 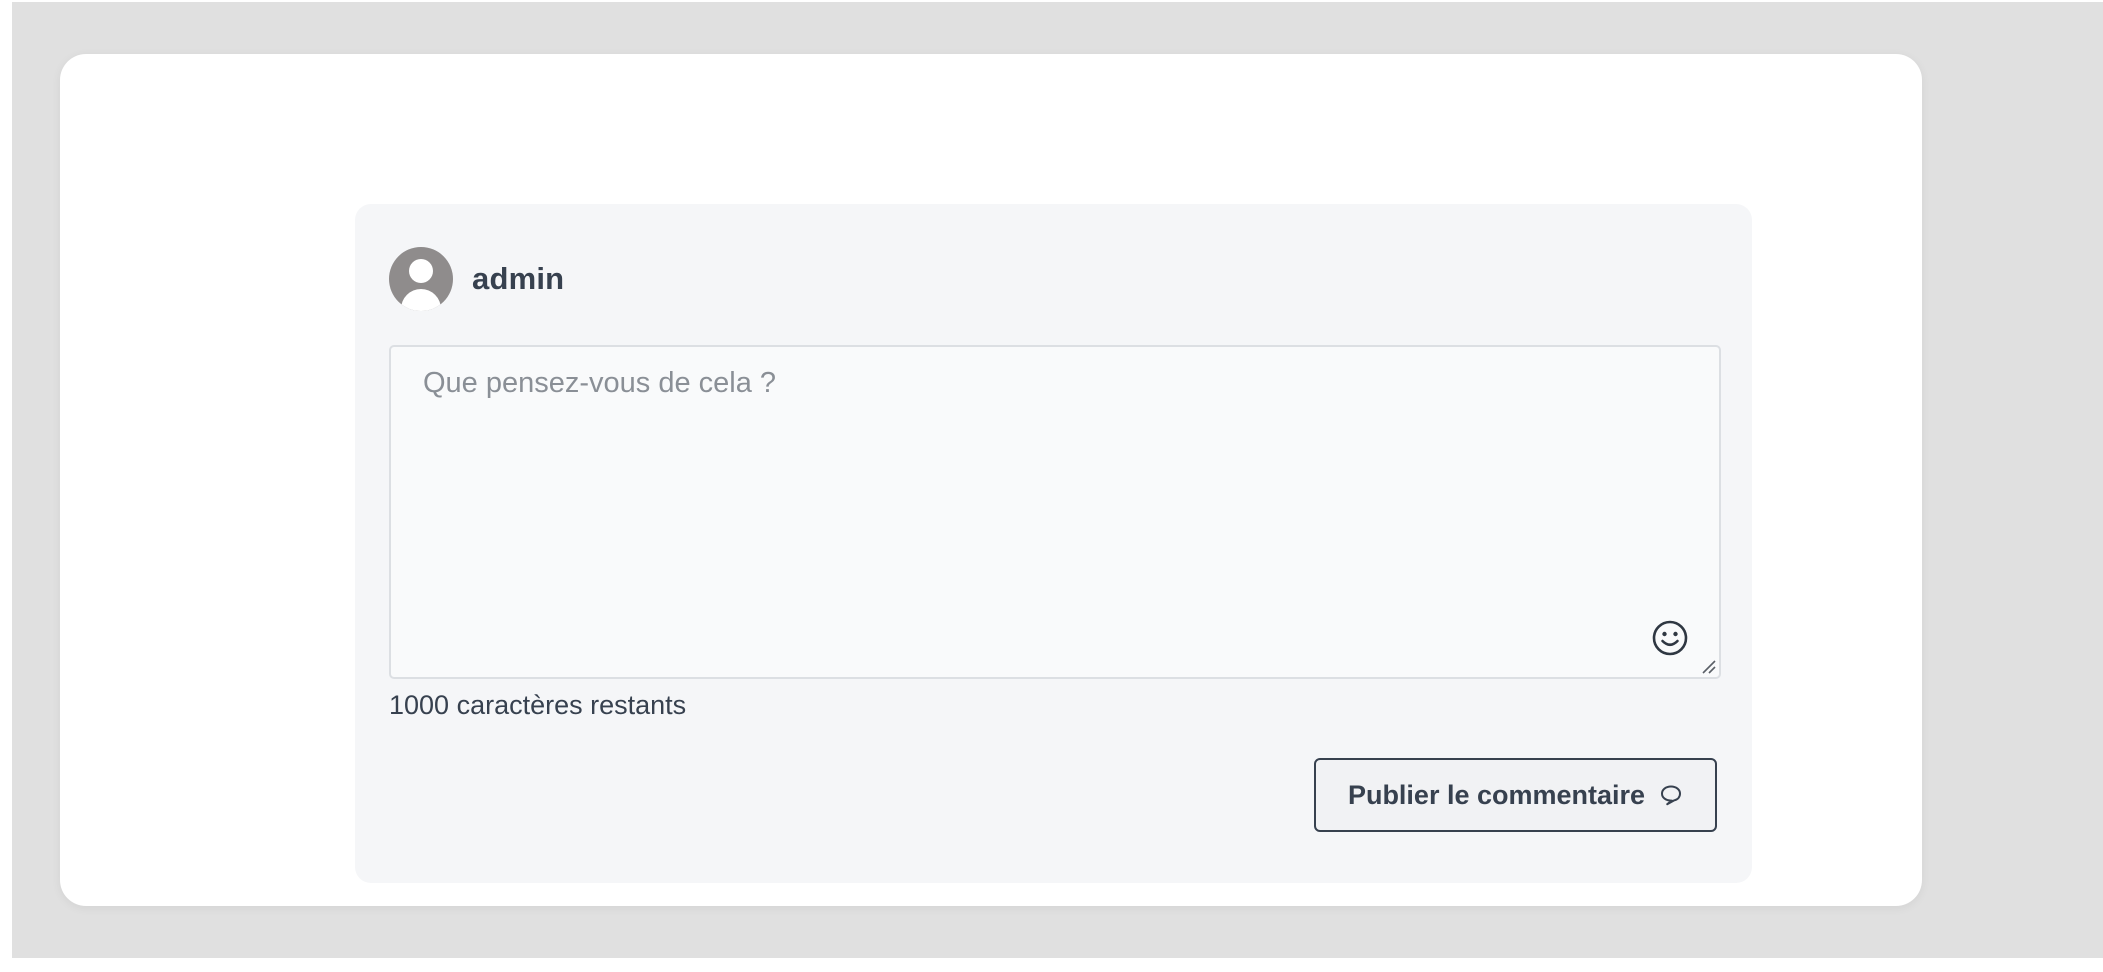 What do you see at coordinates (538, 705) in the screenshot?
I see `characters-remaining: 1000 caractères restants` at bounding box center [538, 705].